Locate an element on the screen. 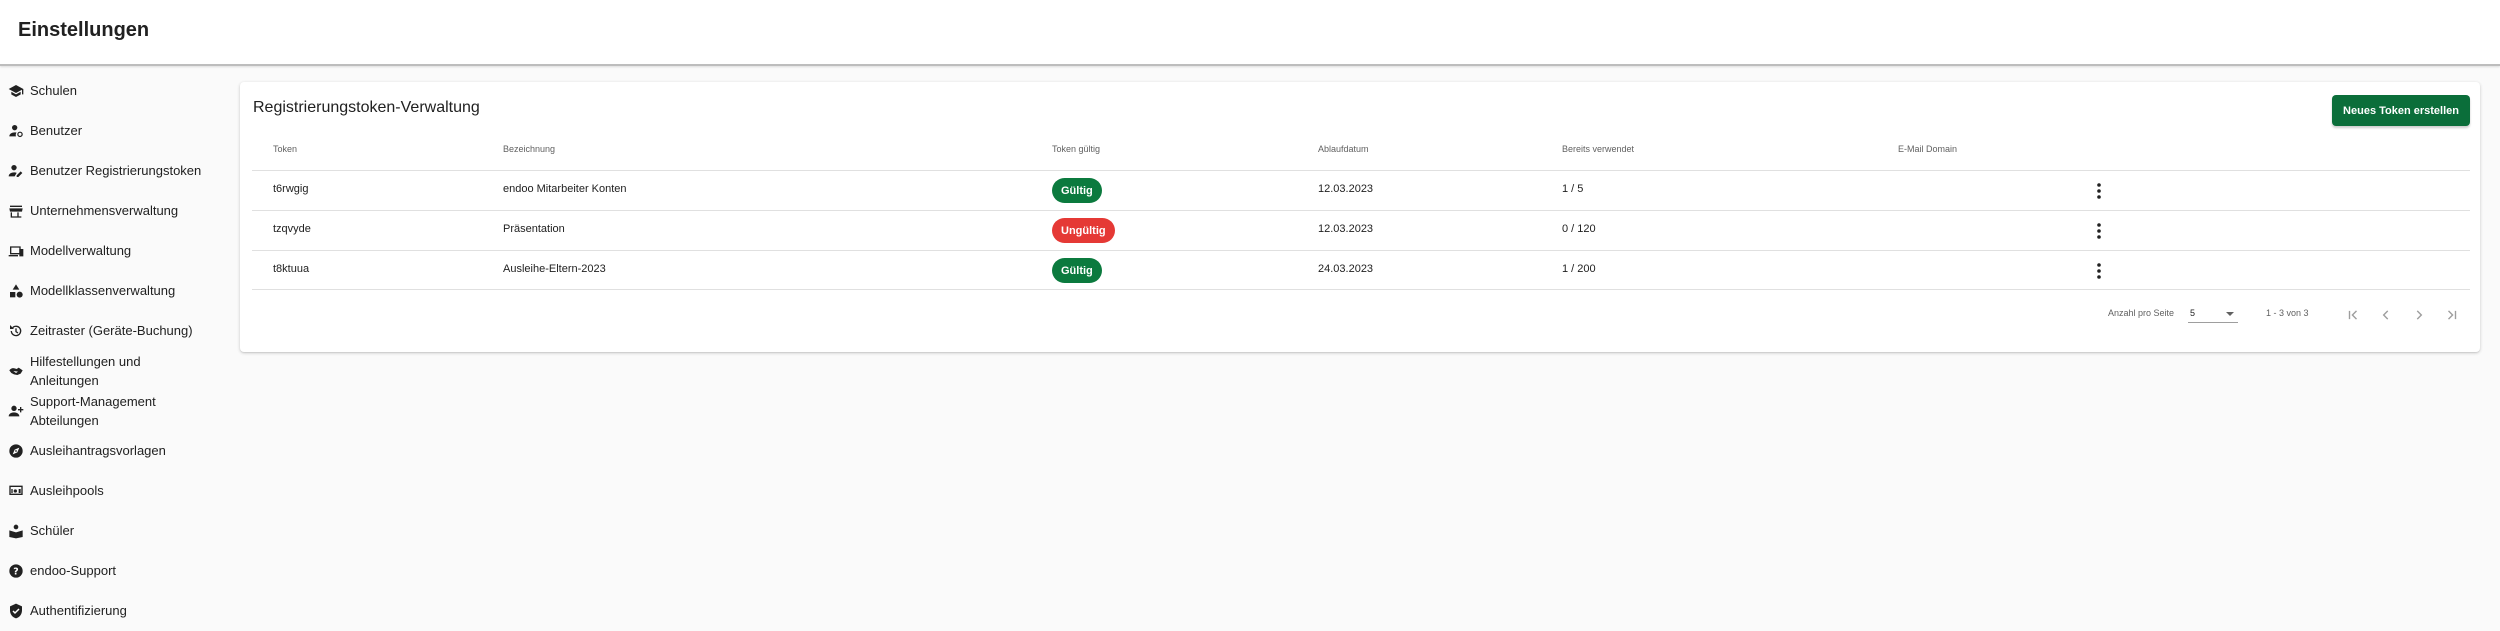  rows-per-page-label: Anzahl pro Seite is located at coordinates (2141, 313).